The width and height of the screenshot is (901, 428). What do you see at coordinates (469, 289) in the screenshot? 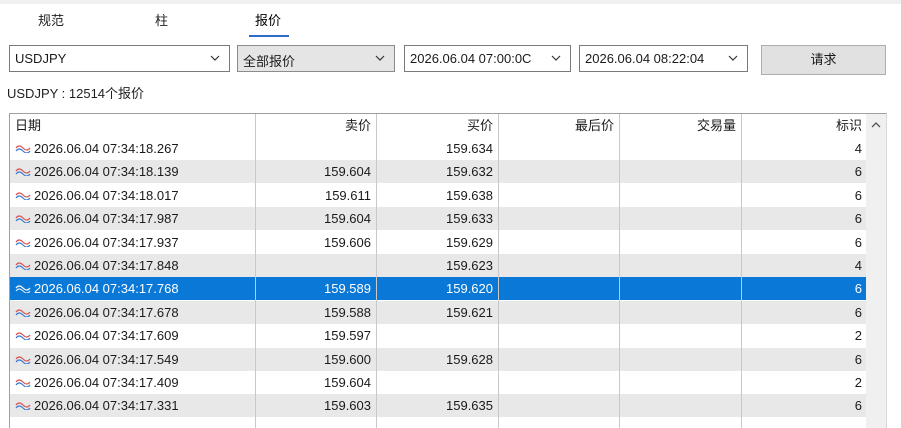
I see `cell-ask: 159.620` at bounding box center [469, 289].